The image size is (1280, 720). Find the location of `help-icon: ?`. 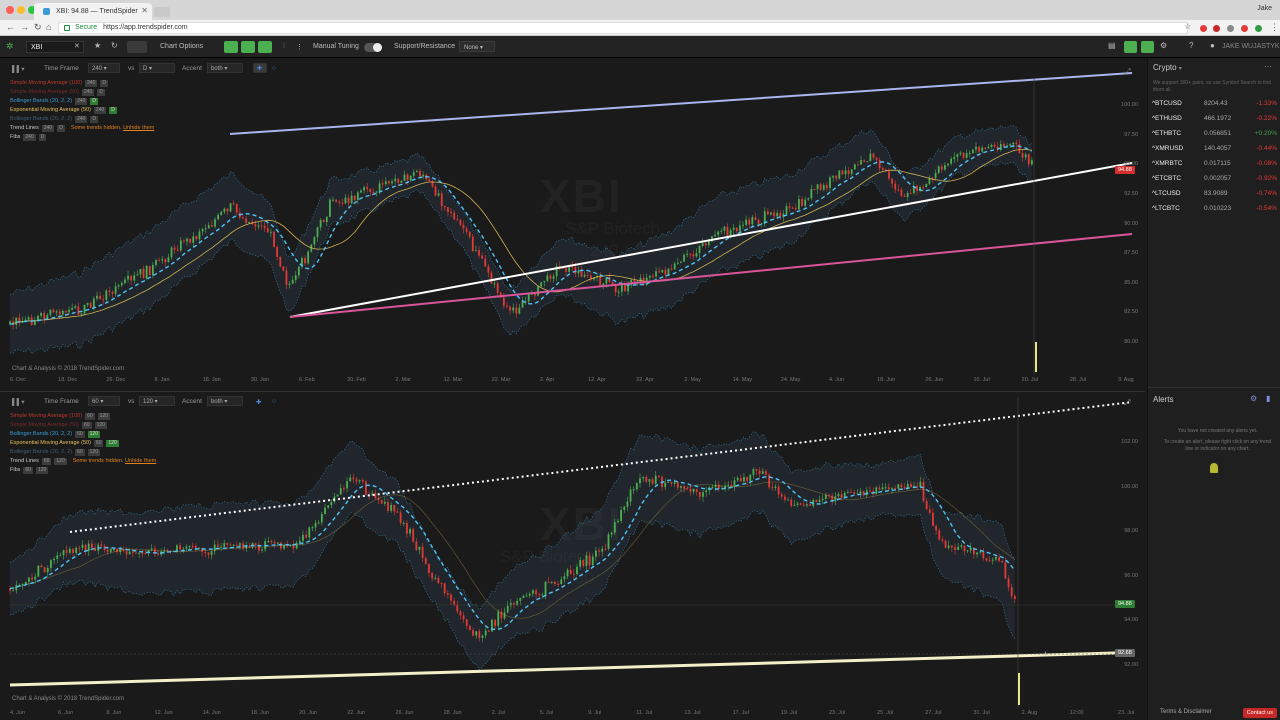

help-icon: ? is located at coordinates (1191, 45).